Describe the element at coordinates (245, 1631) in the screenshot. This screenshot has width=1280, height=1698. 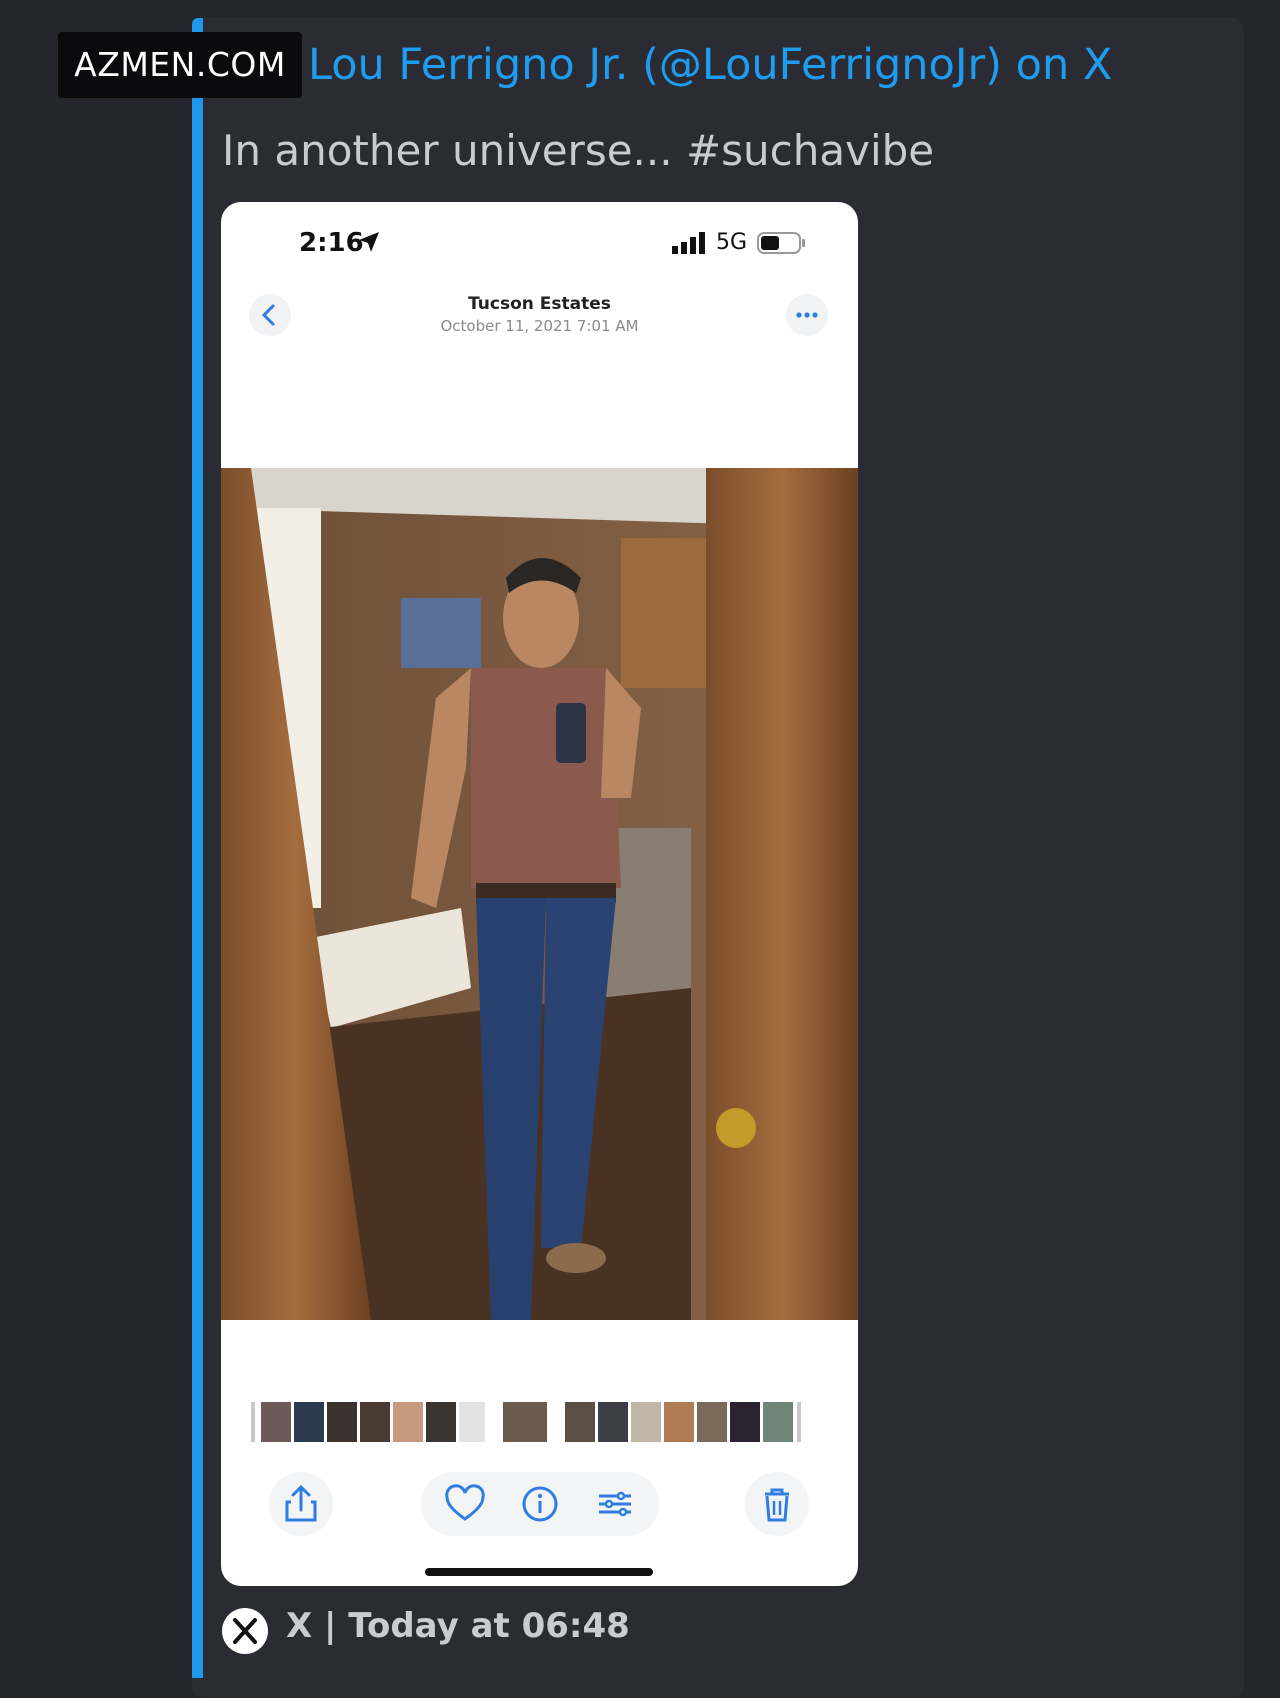
I see `x-logo-icon` at that location.